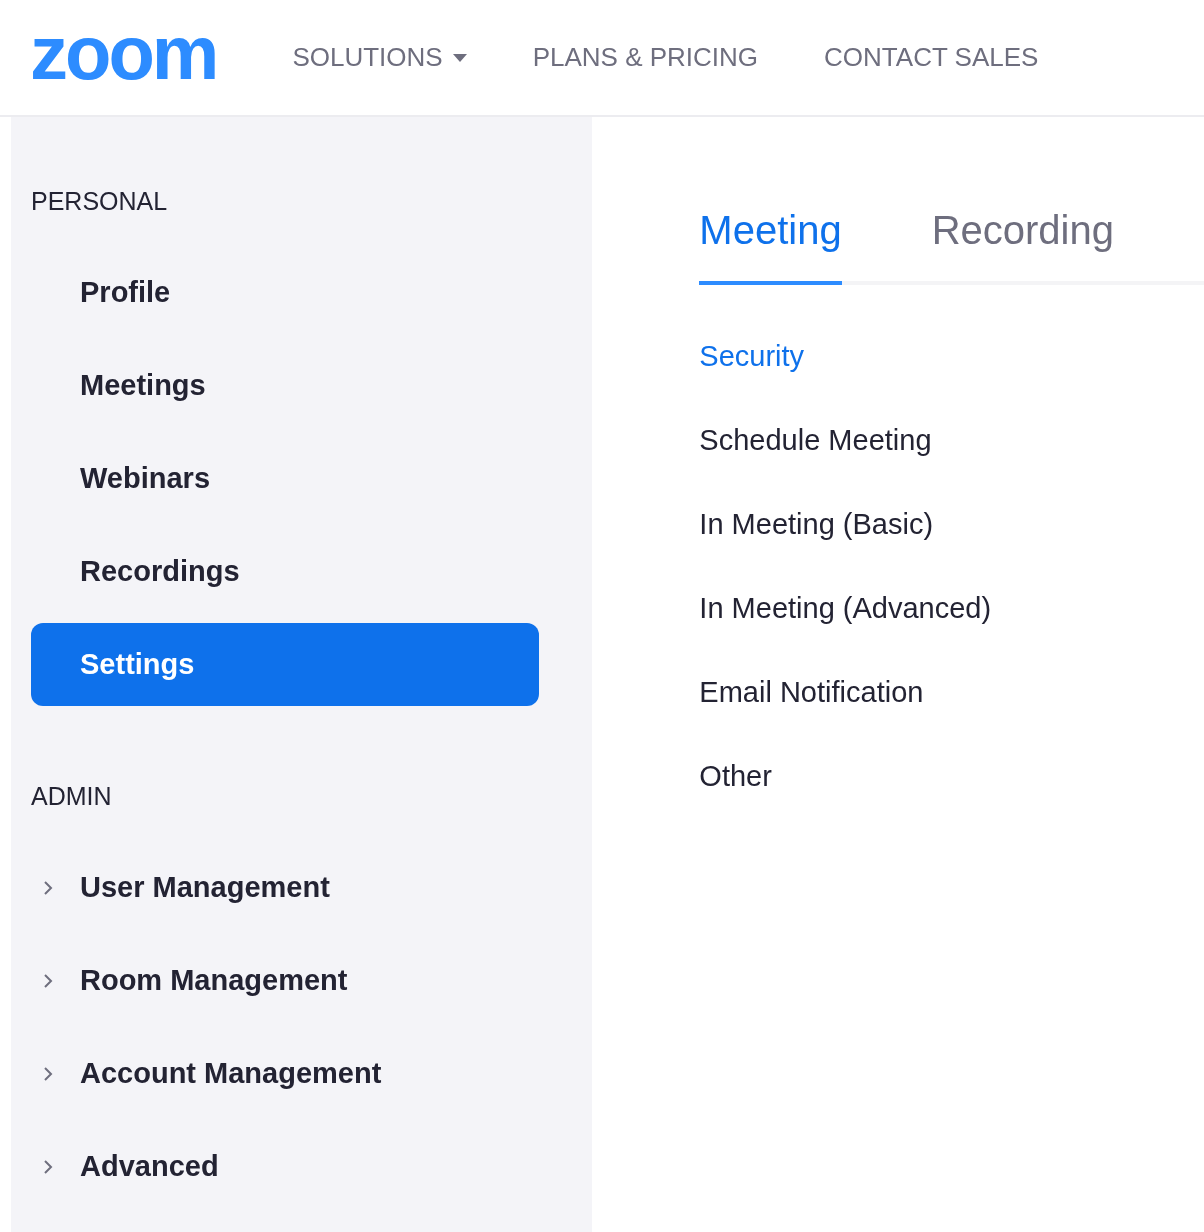  What do you see at coordinates (931, 57) in the screenshot?
I see `nav-link: CONTACT SALES` at bounding box center [931, 57].